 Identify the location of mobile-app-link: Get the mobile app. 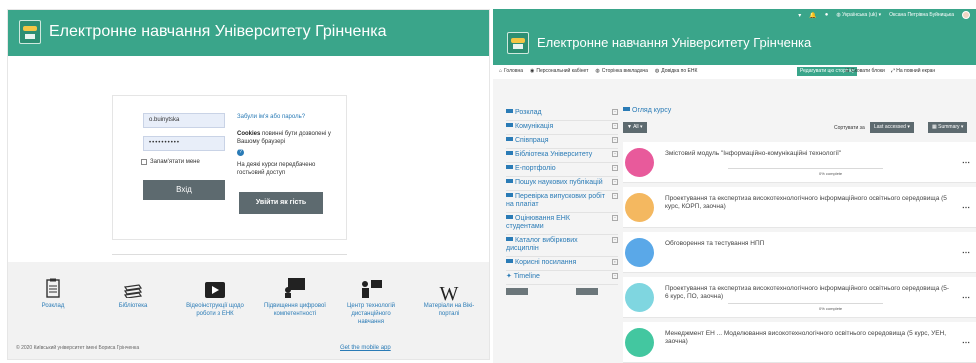
(365, 348).